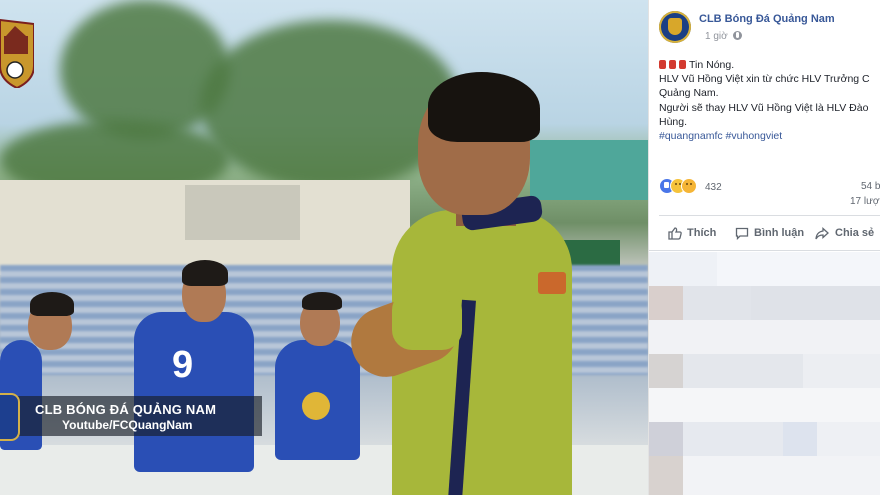 The height and width of the screenshot is (495, 880). What do you see at coordinates (822, 233) in the screenshot?
I see `share-icon` at bounding box center [822, 233].